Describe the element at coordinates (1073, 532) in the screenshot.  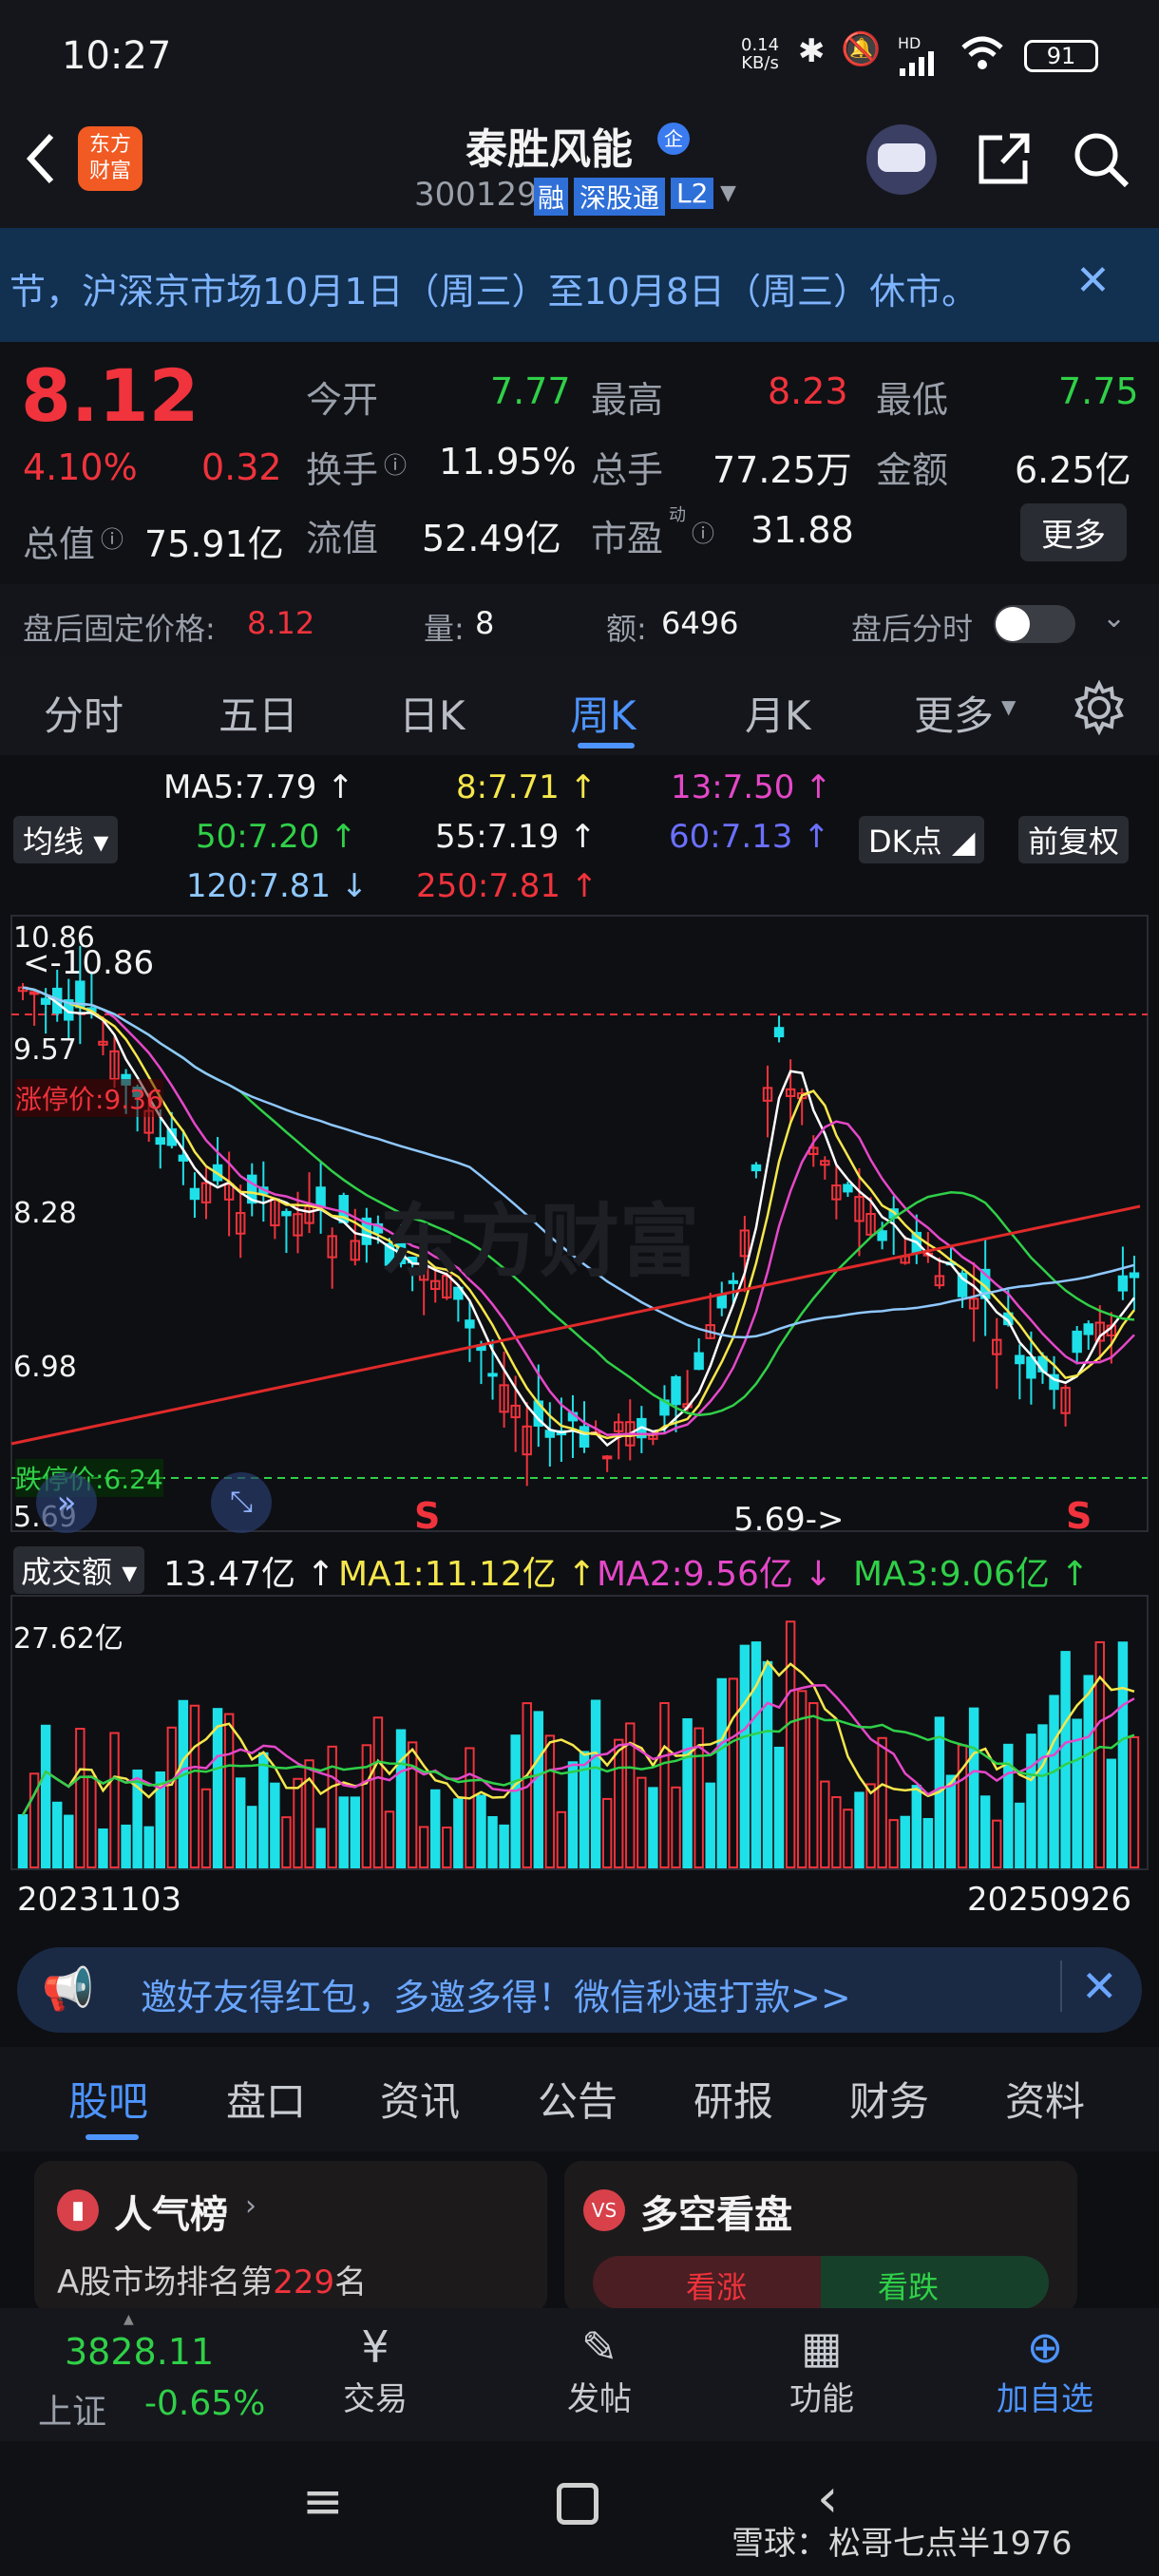
I see `more-button: 更多` at that location.